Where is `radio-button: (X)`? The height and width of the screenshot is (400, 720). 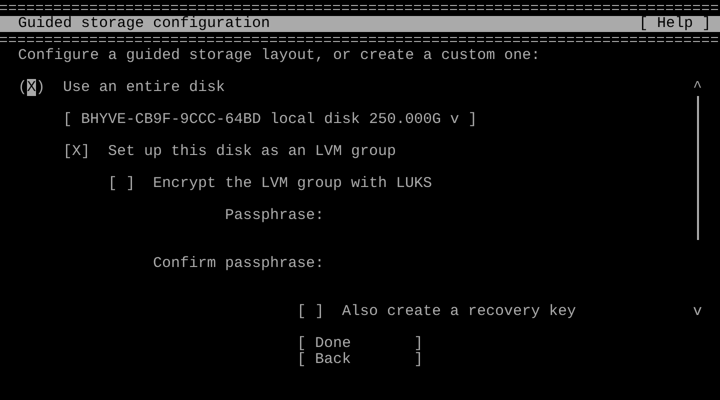
radio-button: (X) is located at coordinates (31, 88).